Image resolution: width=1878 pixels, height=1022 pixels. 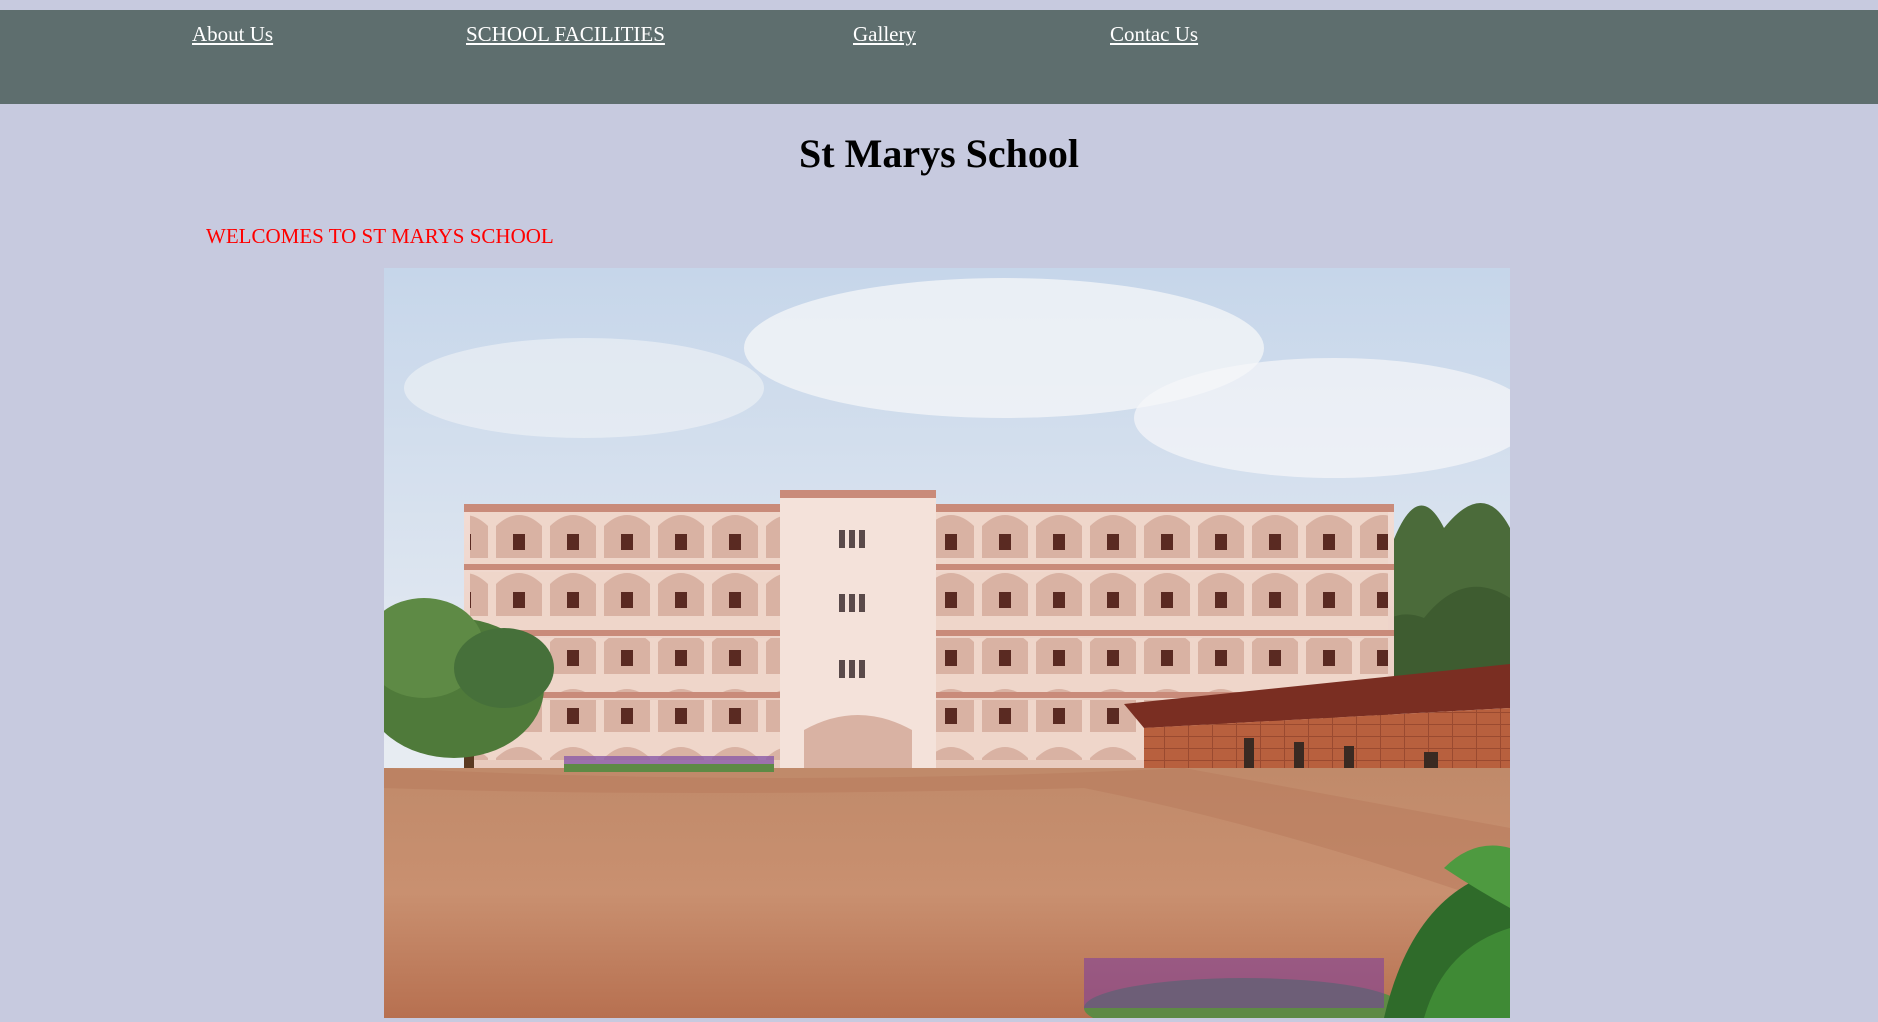 What do you see at coordinates (232, 34) in the screenshot?
I see `nav-link-about-us: About Us` at bounding box center [232, 34].